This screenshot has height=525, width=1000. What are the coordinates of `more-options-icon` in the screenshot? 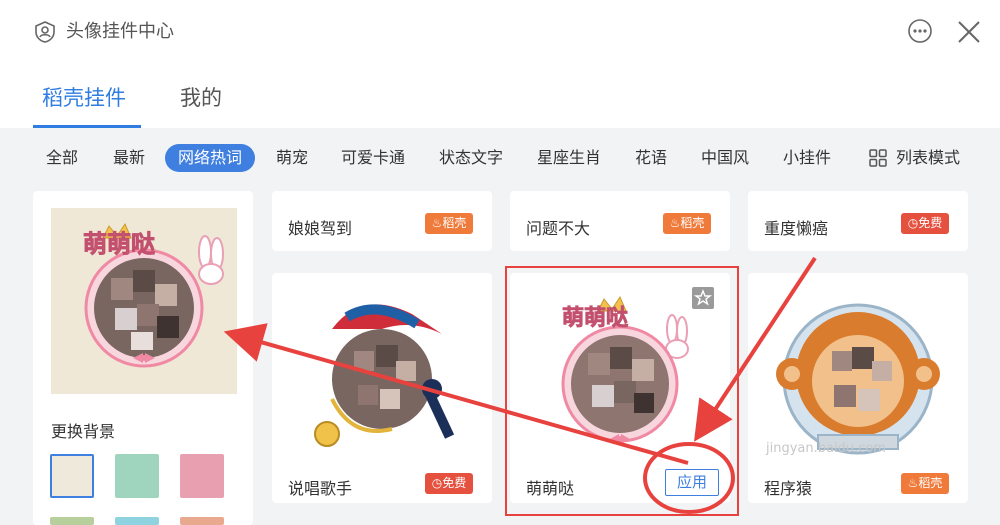 It's located at (920, 31).